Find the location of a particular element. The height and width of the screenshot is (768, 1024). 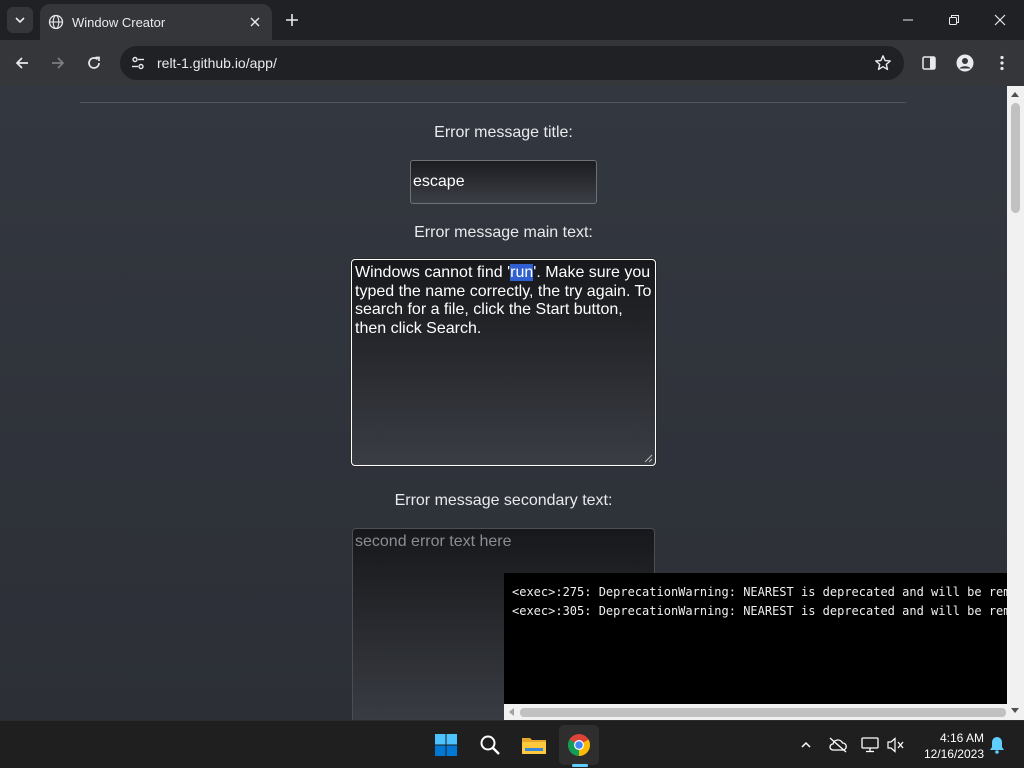

secondary-text-label: Error message secondary text: is located at coordinates (503, 500).